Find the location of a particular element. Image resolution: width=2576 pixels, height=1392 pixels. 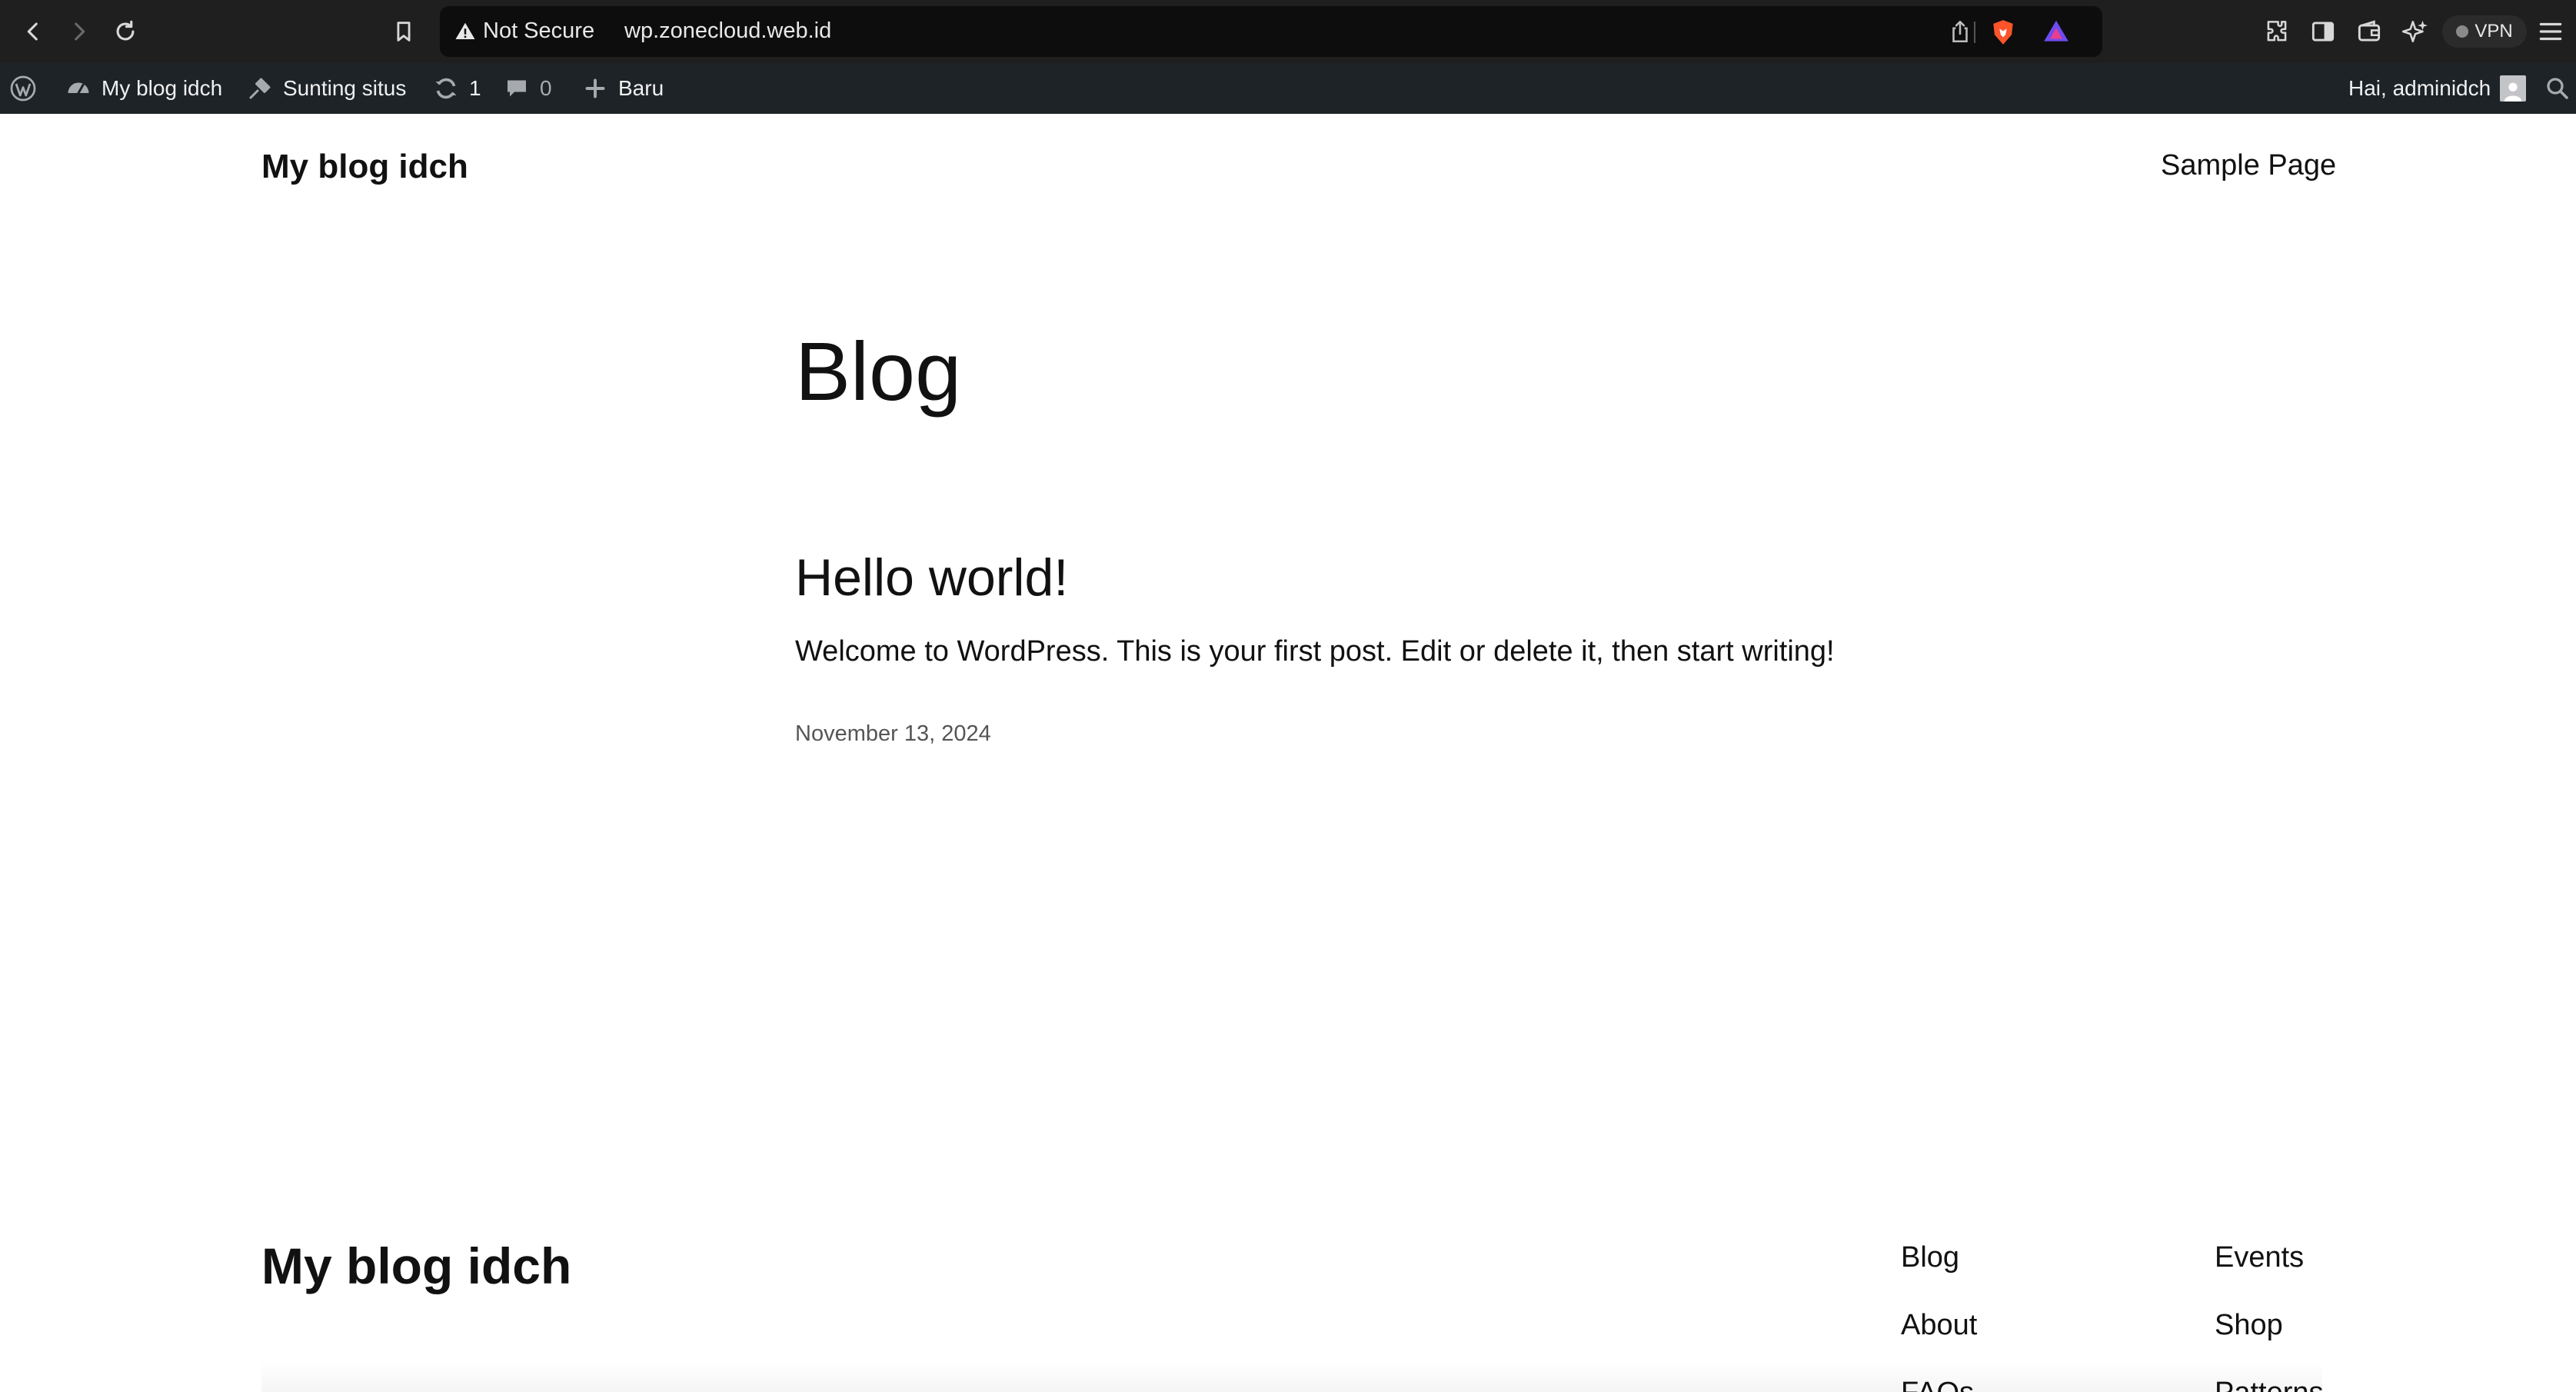

back-arrow-icon is located at coordinates (32, 31).